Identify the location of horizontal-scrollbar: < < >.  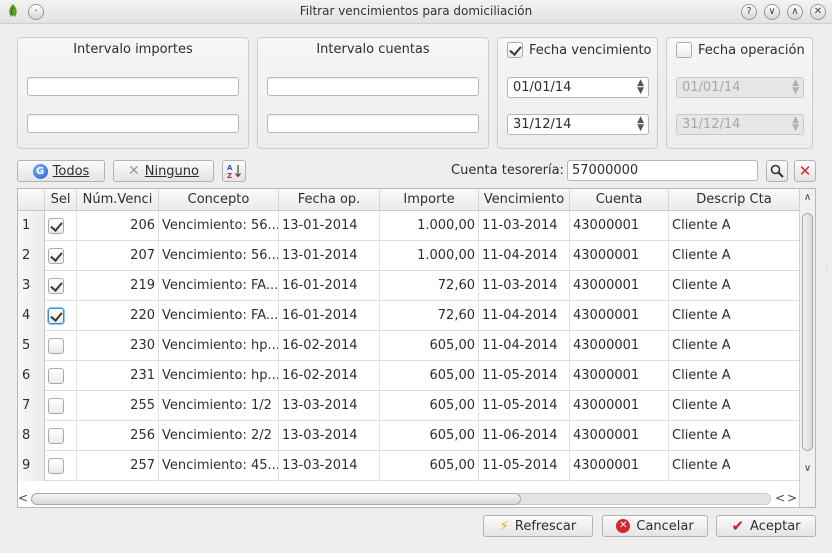
(408, 499).